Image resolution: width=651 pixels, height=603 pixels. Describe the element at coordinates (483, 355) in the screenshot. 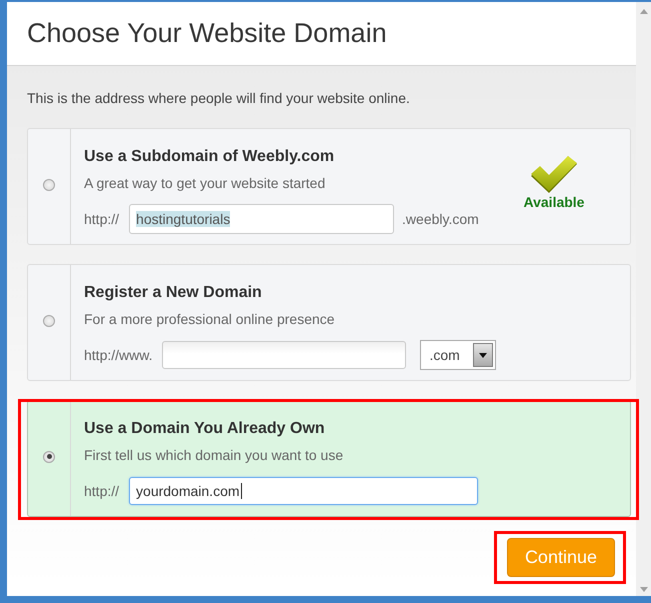

I see `caret-icon` at that location.